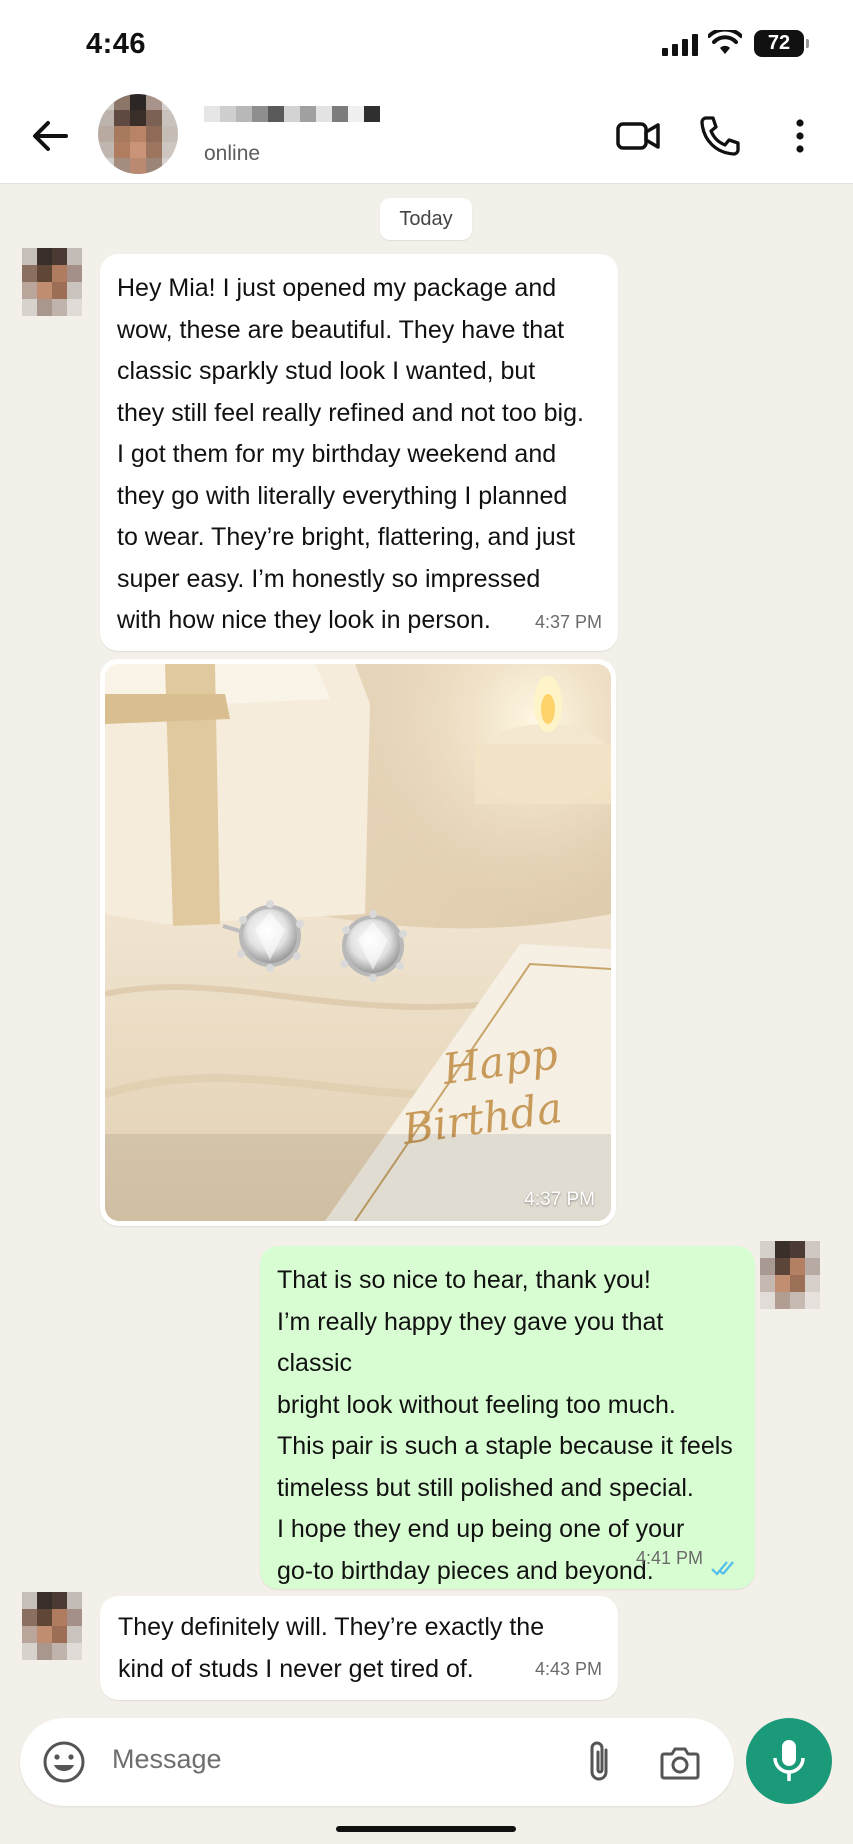 This screenshot has width=853, height=1844. Describe the element at coordinates (568, 1668) in the screenshot. I see `message-time: 4:43 PM` at that location.